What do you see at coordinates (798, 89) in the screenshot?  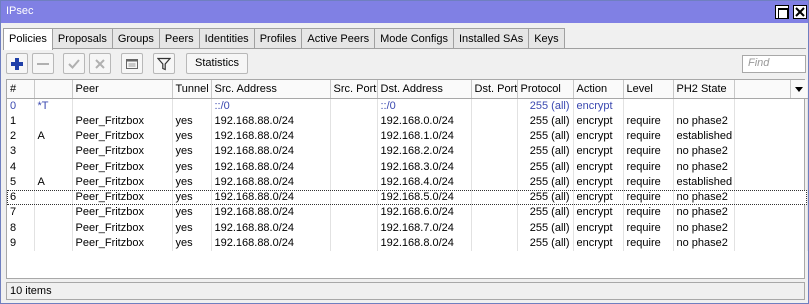 I see `column-menu-button` at bounding box center [798, 89].